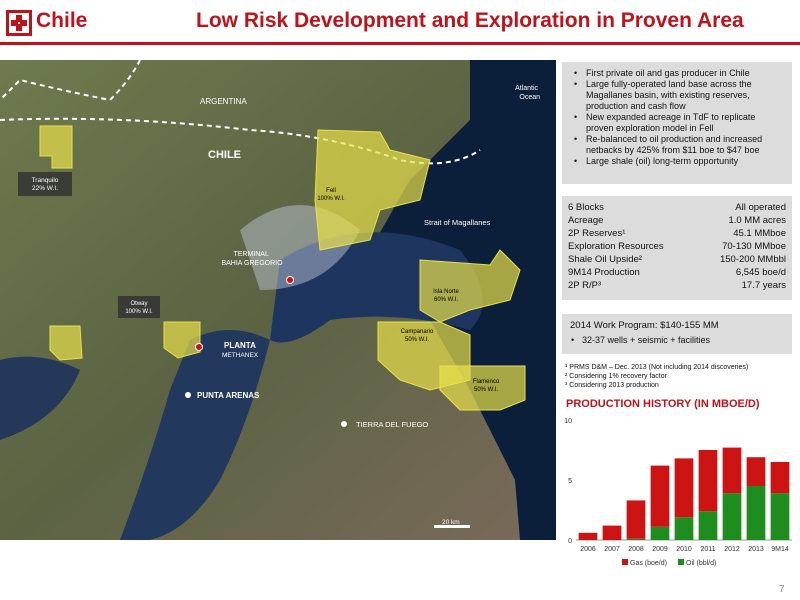 The height and width of the screenshot is (600, 800). Describe the element at coordinates (677, 273) in the screenshot. I see `stat-row: 9M14 Production 6,545 boe/d` at that location.